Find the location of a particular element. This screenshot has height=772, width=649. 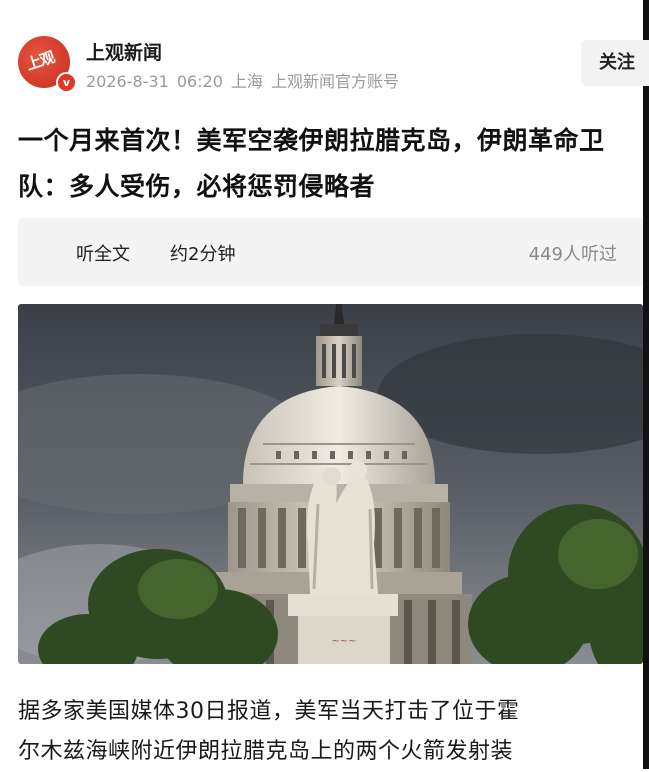

listen-count: 449人听过 is located at coordinates (572, 254).